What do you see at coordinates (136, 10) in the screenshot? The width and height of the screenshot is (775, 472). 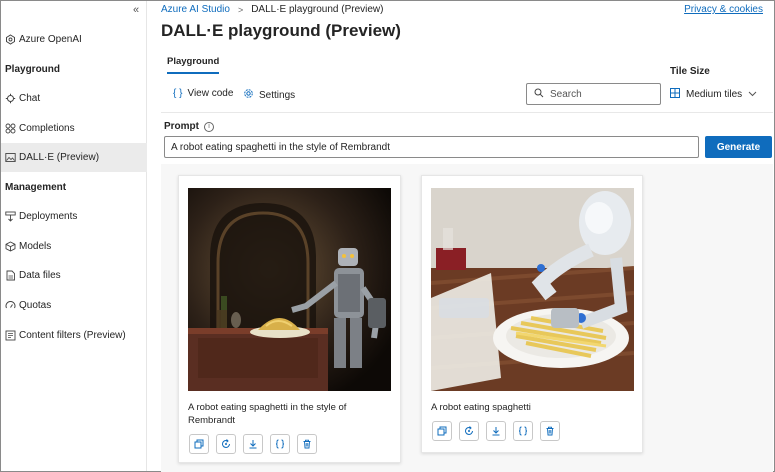 I see `collapse-sidebar-button: «` at bounding box center [136, 10].